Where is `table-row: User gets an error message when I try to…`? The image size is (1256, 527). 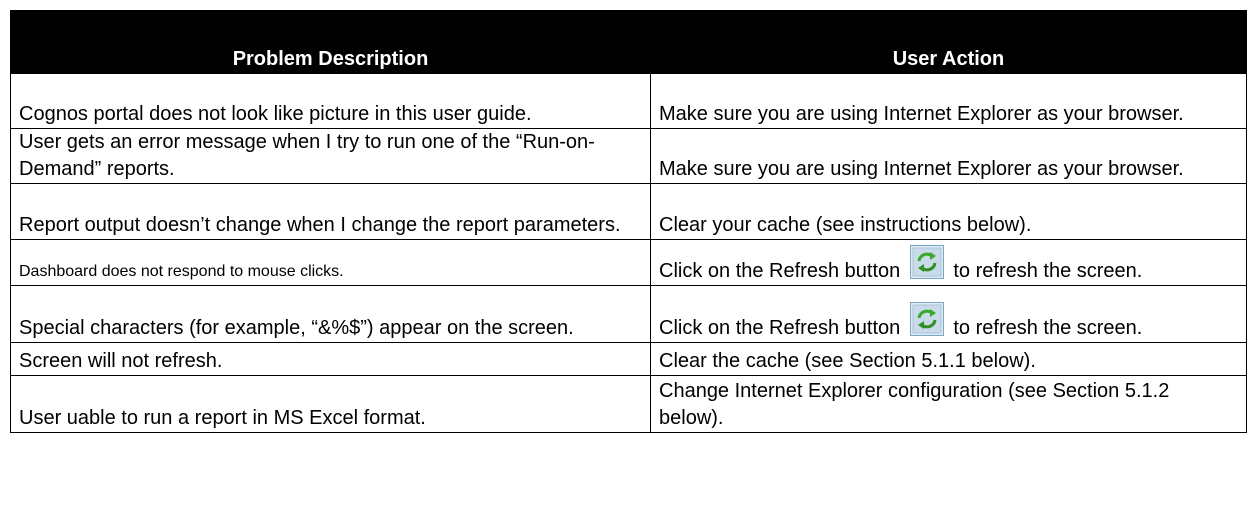 table-row: User gets an error message when I try to… is located at coordinates (628, 156).